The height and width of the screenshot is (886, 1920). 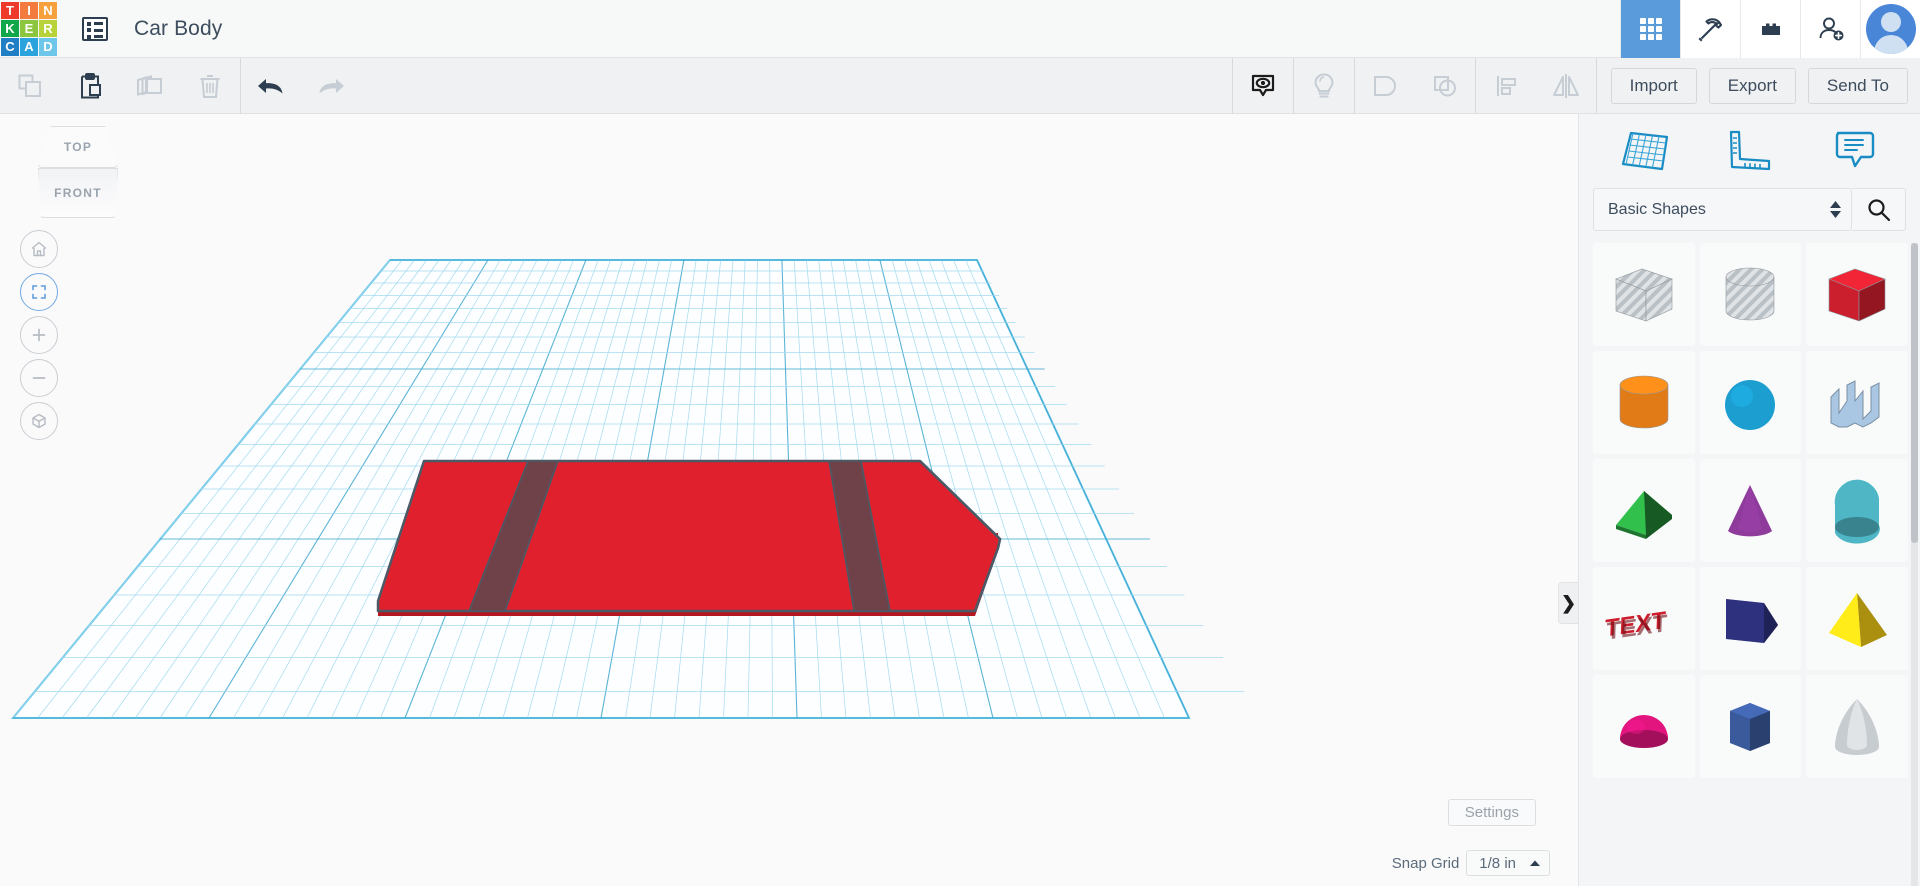 I want to click on shape-grid-scrollbar, so click(x=1914, y=393).